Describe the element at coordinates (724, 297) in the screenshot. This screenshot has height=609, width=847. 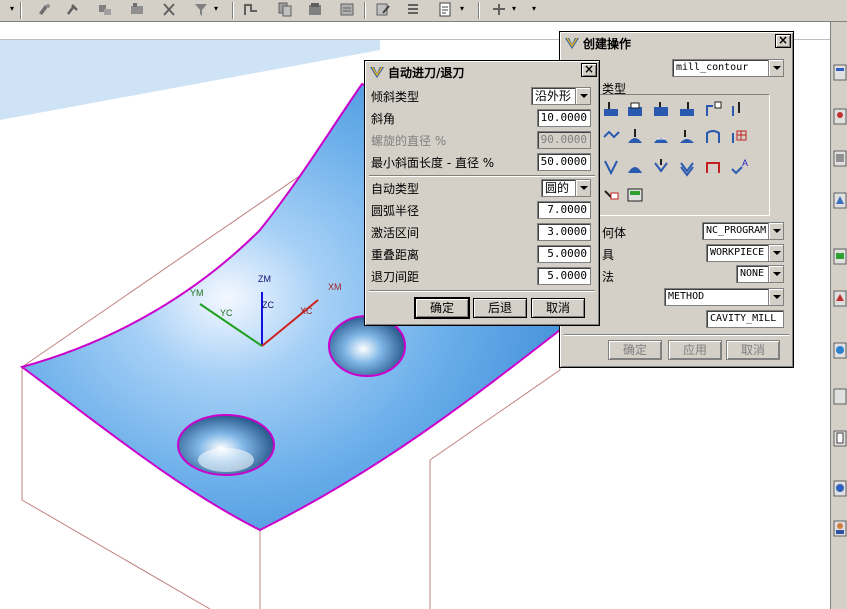
I see `method-select: METHOD` at that location.